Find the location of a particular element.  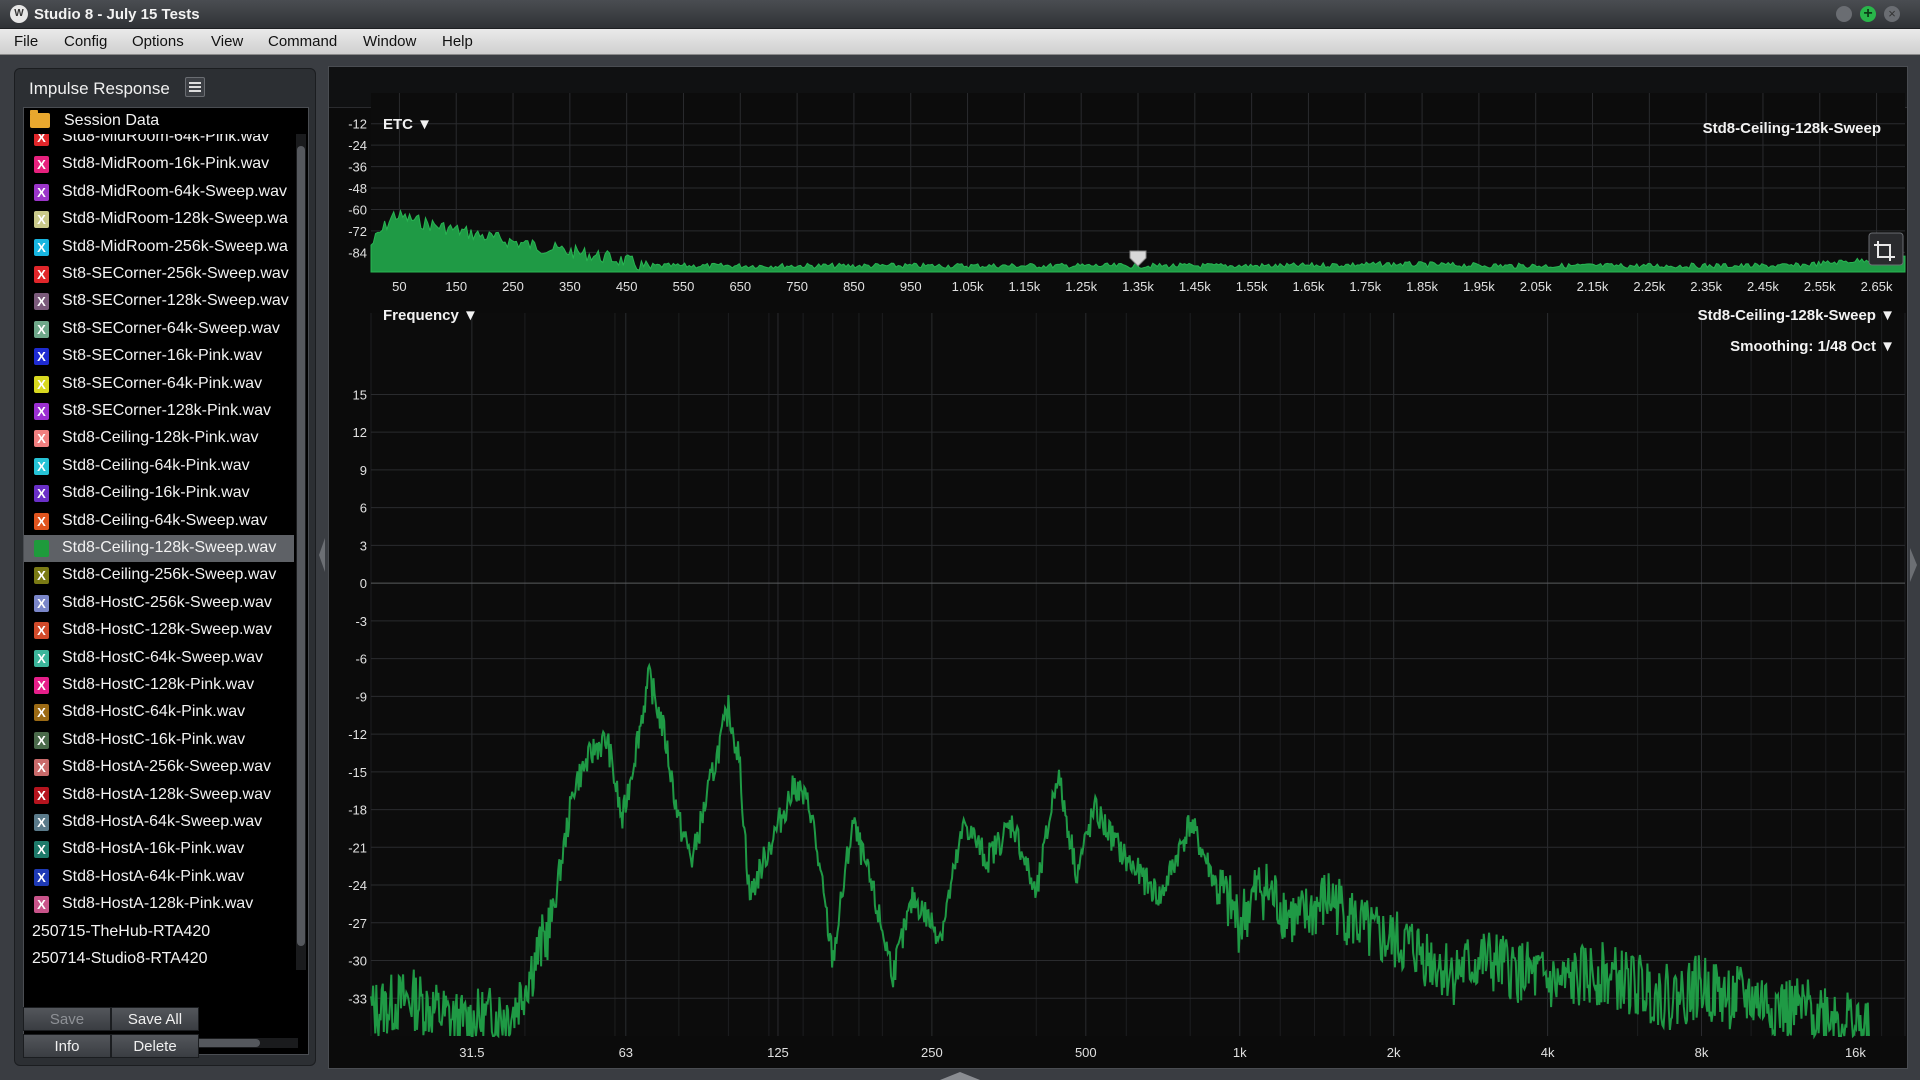

dropdown-arrow-icon: ▼ is located at coordinates (470, 315).